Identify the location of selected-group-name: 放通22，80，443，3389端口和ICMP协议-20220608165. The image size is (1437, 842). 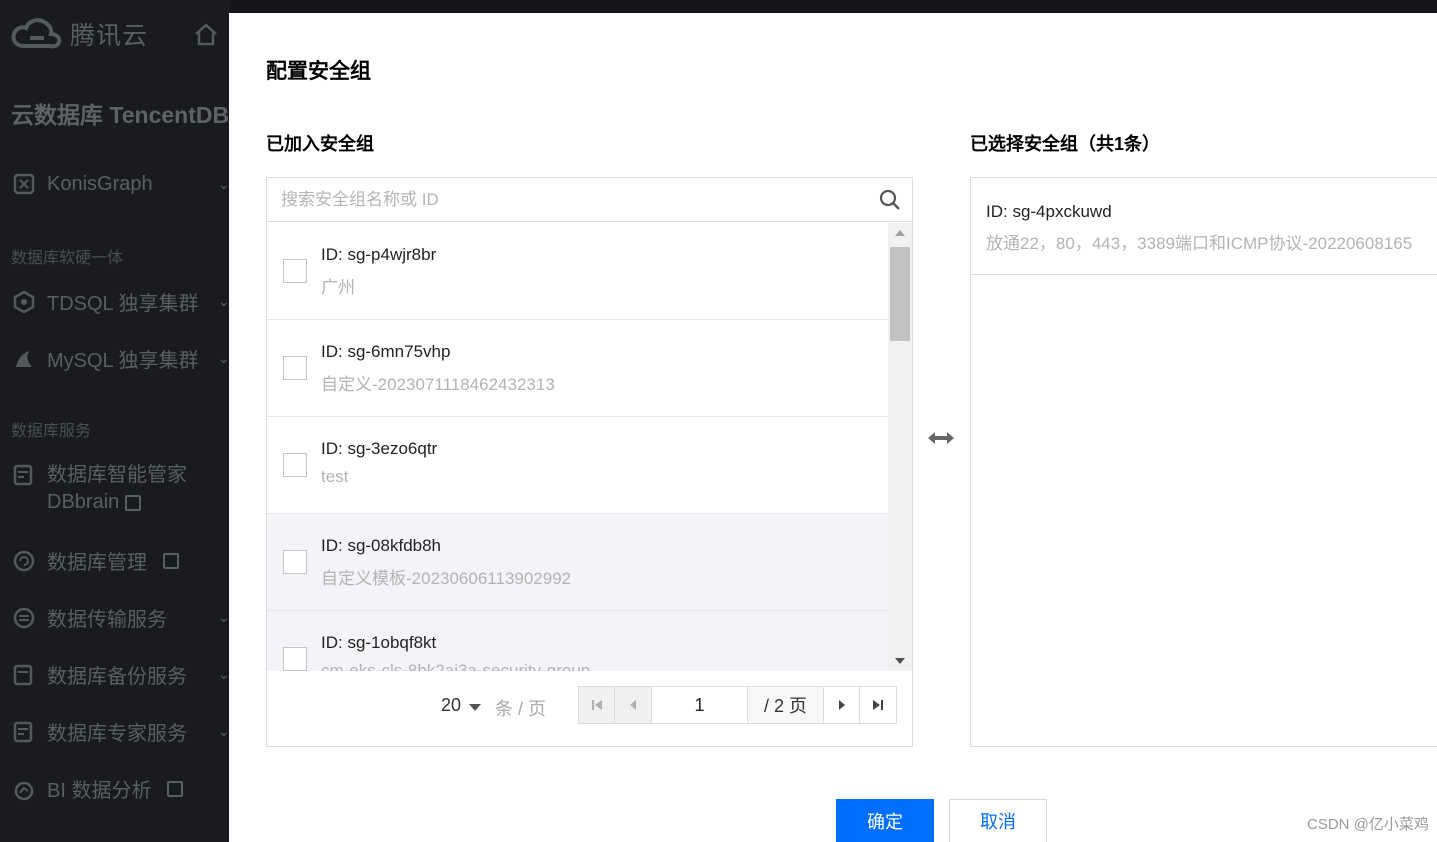
(1199, 243).